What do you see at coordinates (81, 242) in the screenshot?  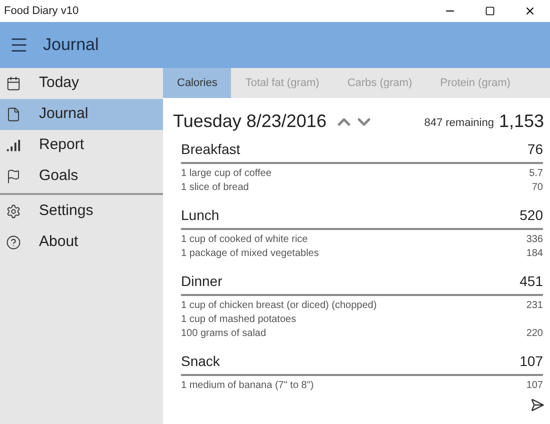 I see `nav-item: About` at bounding box center [81, 242].